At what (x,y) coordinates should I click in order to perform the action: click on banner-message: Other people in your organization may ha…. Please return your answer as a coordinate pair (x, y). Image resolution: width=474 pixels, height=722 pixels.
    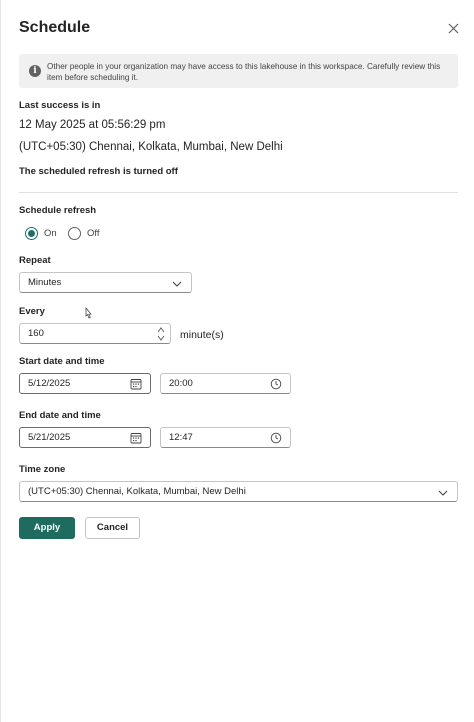
    Looking at the image, I should click on (244, 72).